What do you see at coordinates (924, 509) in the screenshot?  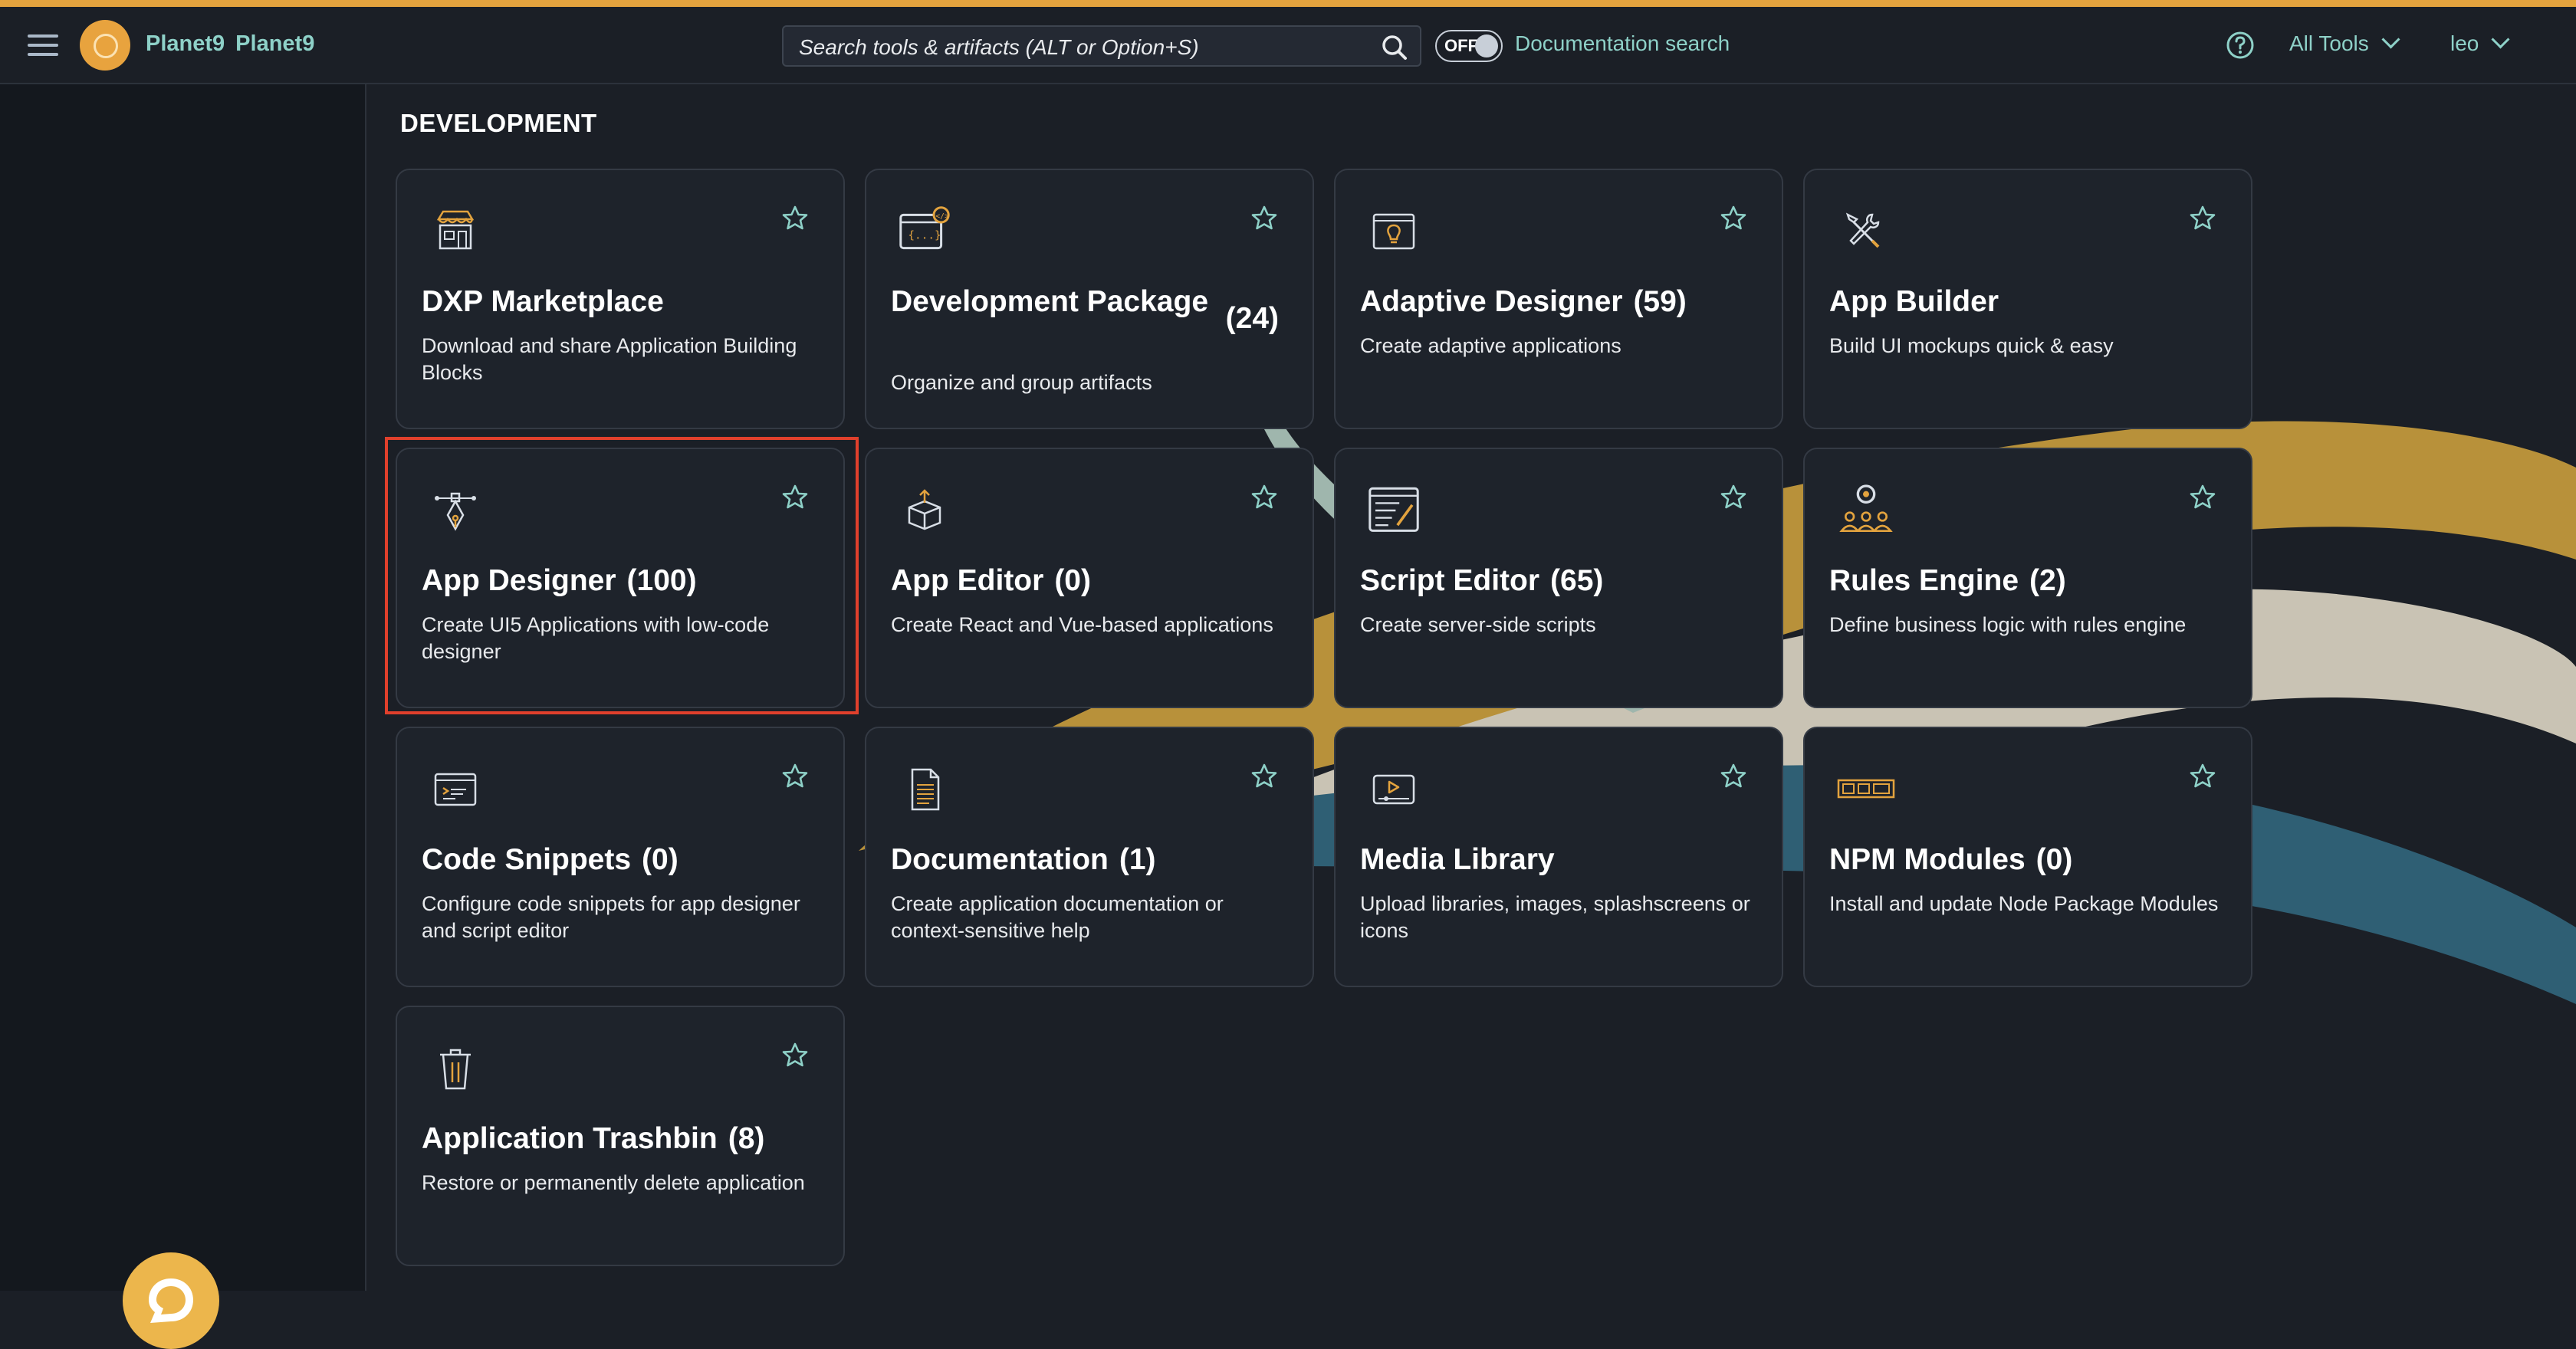 I see `box-icon` at bounding box center [924, 509].